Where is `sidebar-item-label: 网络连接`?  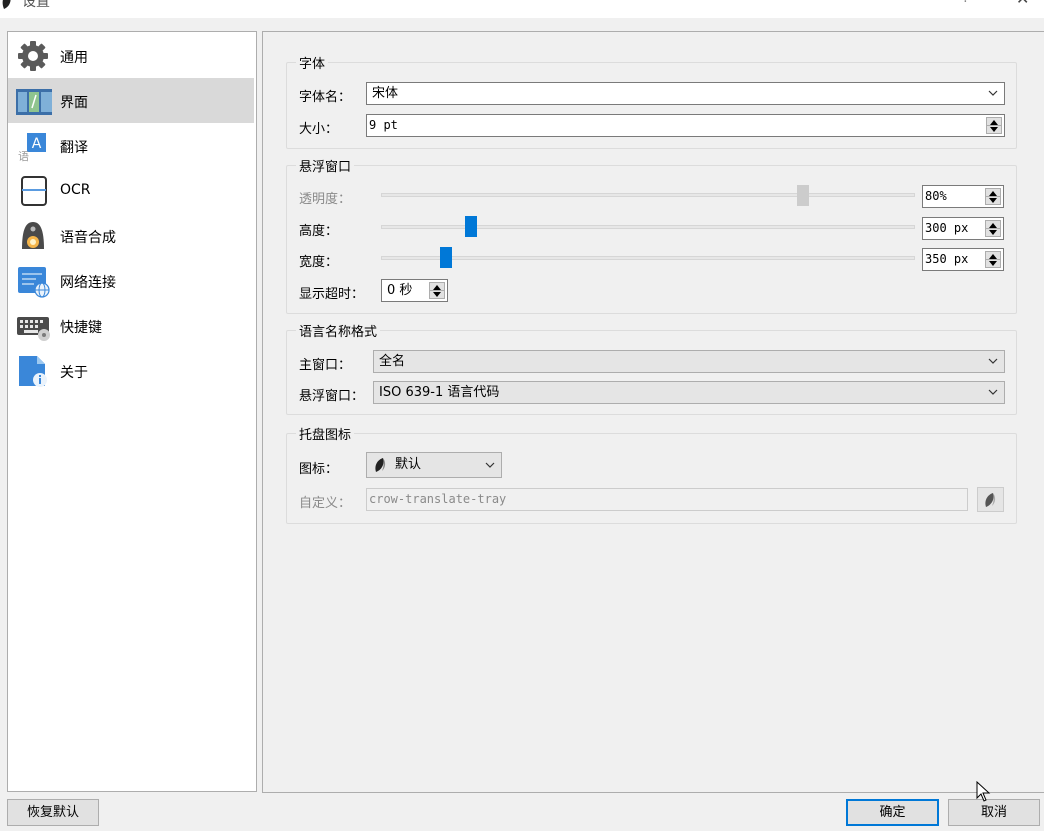 sidebar-item-label: 网络连接 is located at coordinates (88, 283).